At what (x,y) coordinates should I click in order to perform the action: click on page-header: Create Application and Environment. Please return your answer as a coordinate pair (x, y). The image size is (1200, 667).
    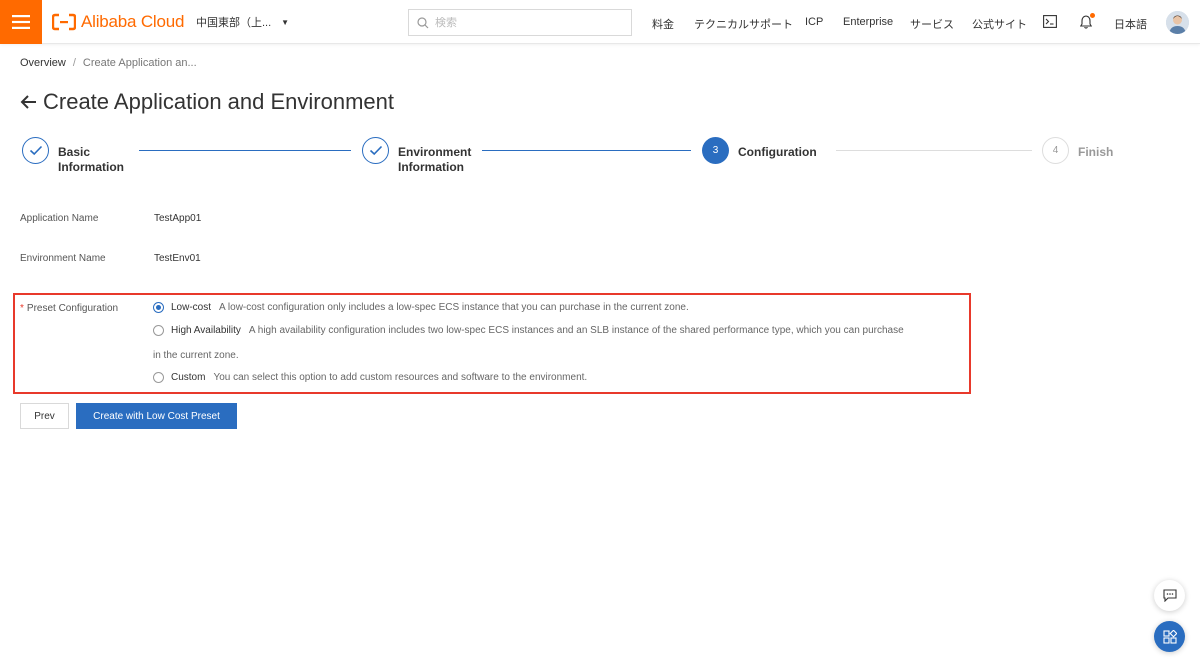
    Looking at the image, I should click on (206, 102).